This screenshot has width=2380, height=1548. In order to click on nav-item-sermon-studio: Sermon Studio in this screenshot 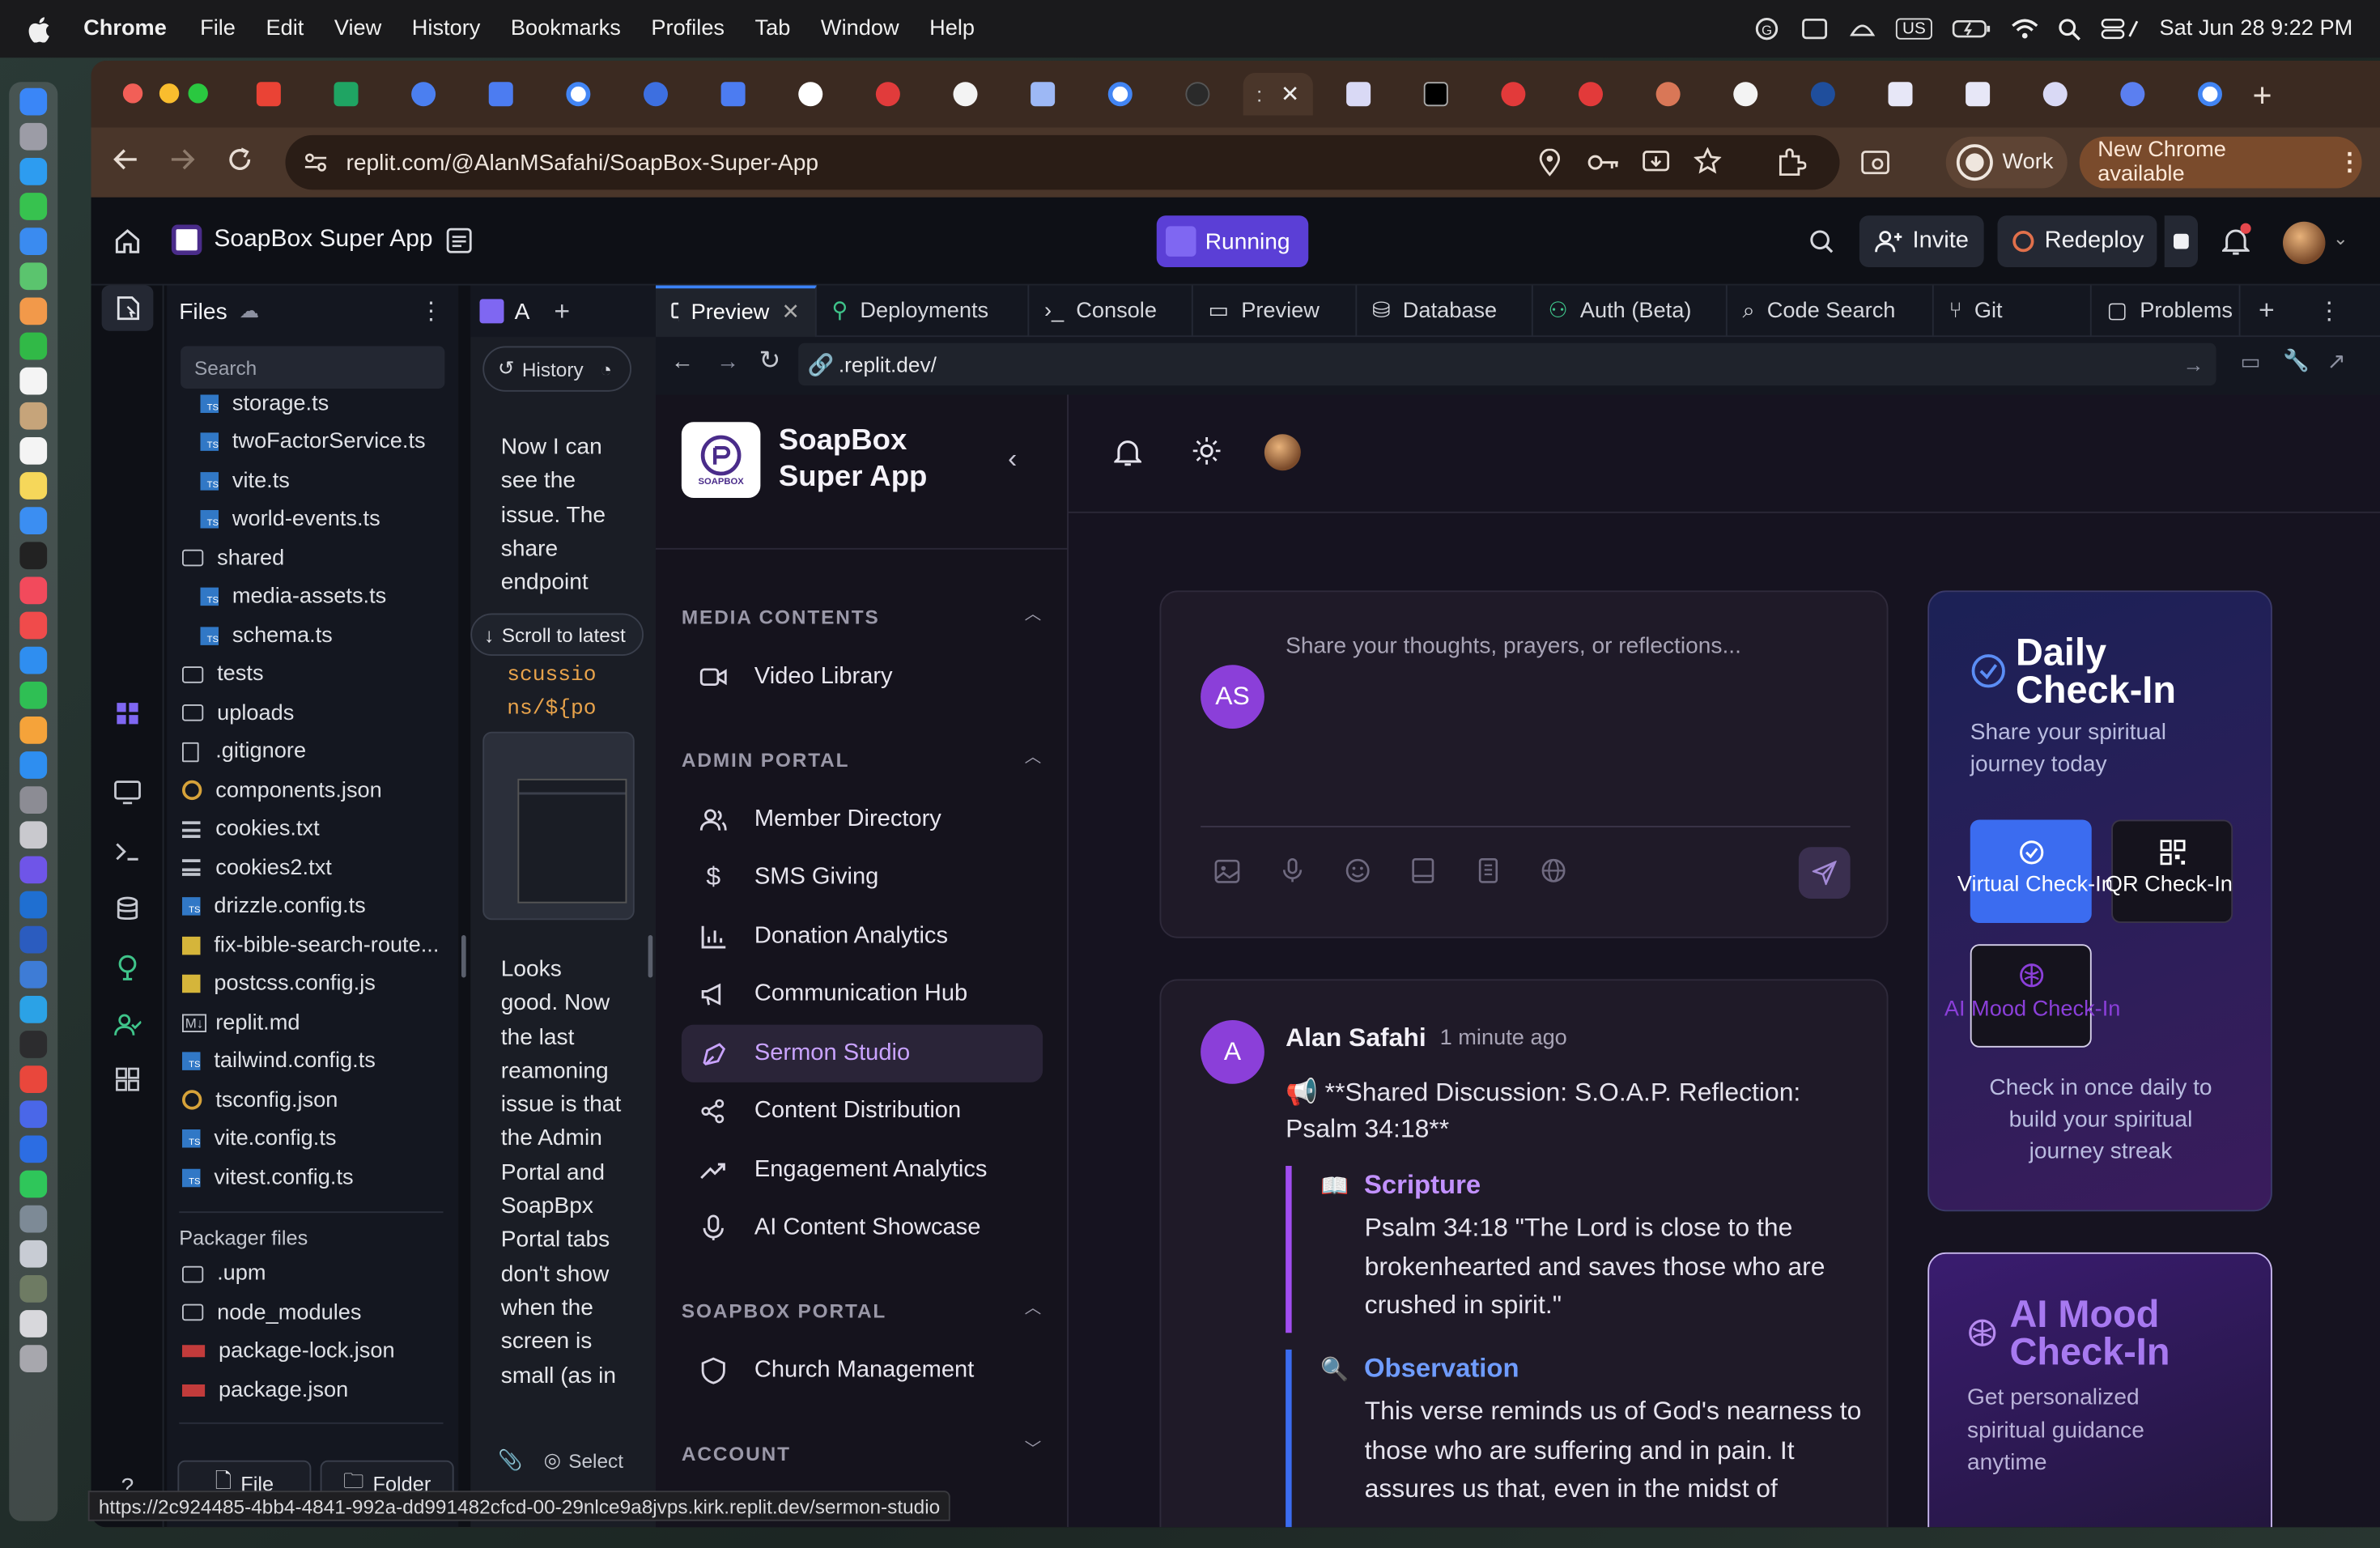, I will do `click(862, 1053)`.